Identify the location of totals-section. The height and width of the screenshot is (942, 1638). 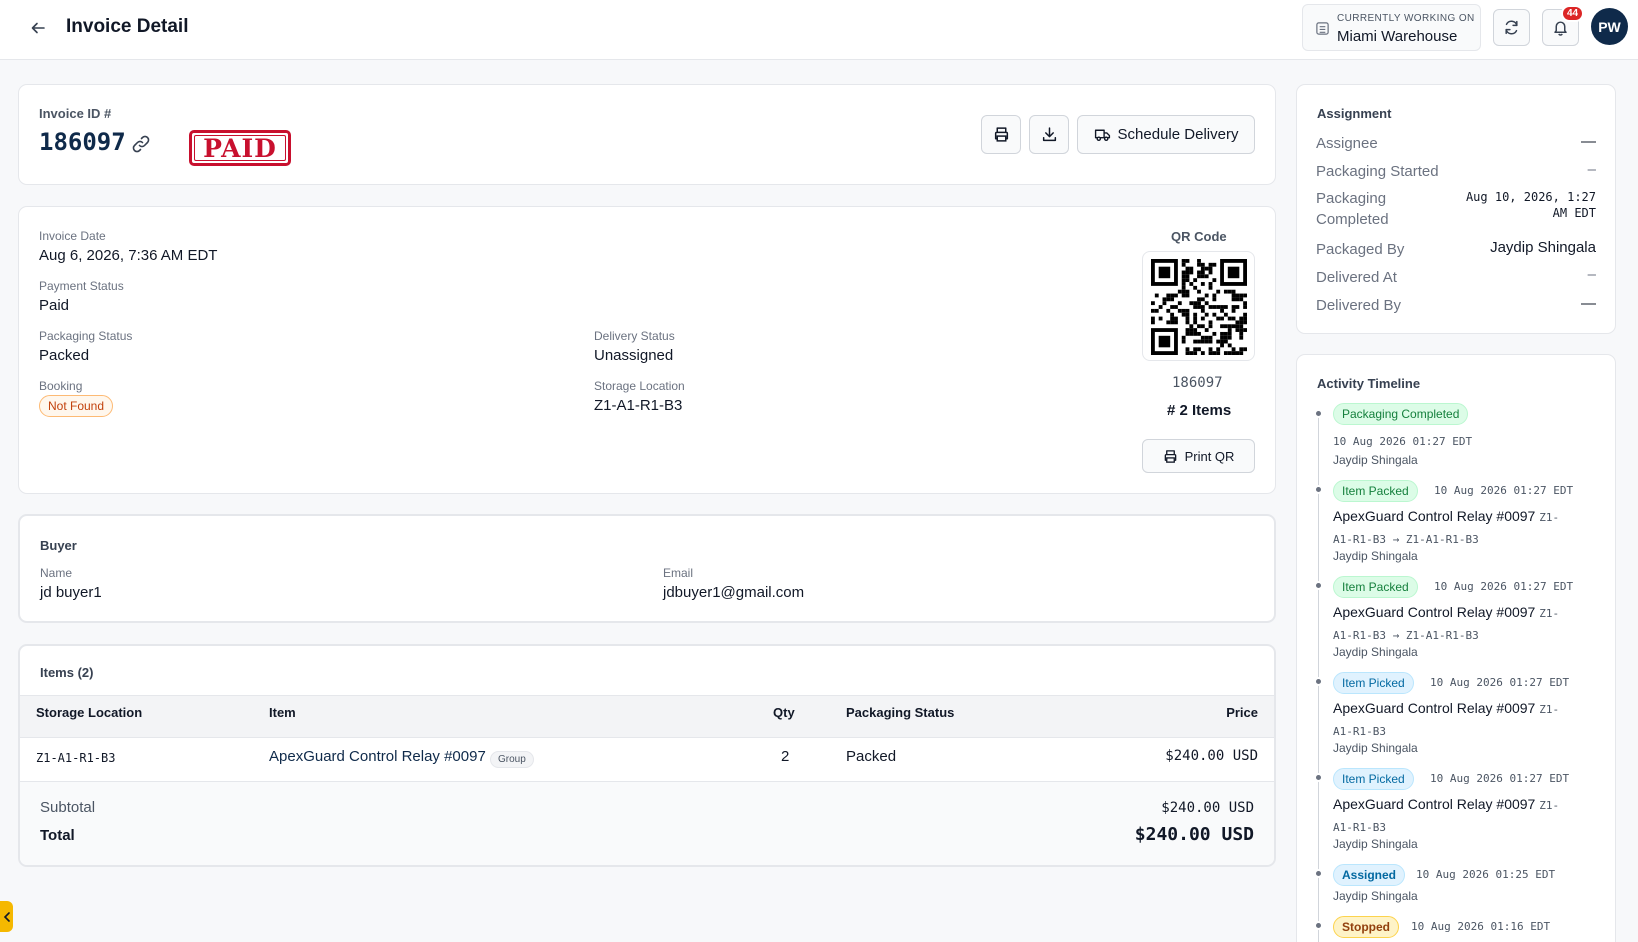
(647, 823).